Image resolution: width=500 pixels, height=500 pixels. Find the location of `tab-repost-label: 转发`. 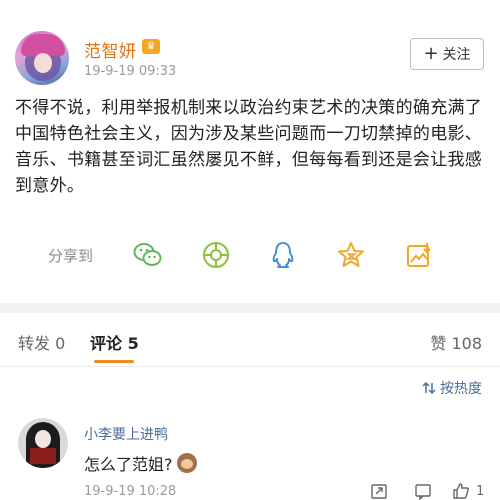

tab-repost-label: 转发 is located at coordinates (34, 343).